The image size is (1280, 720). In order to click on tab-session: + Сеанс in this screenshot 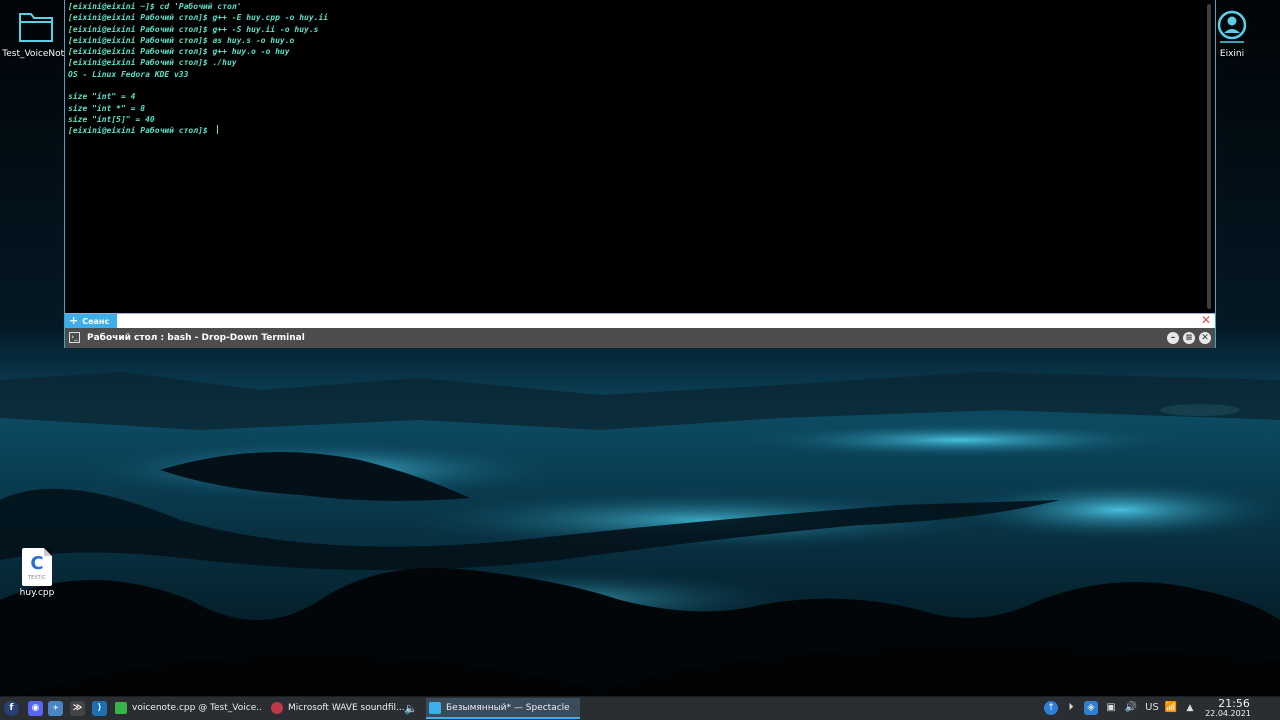, I will do `click(91, 321)`.